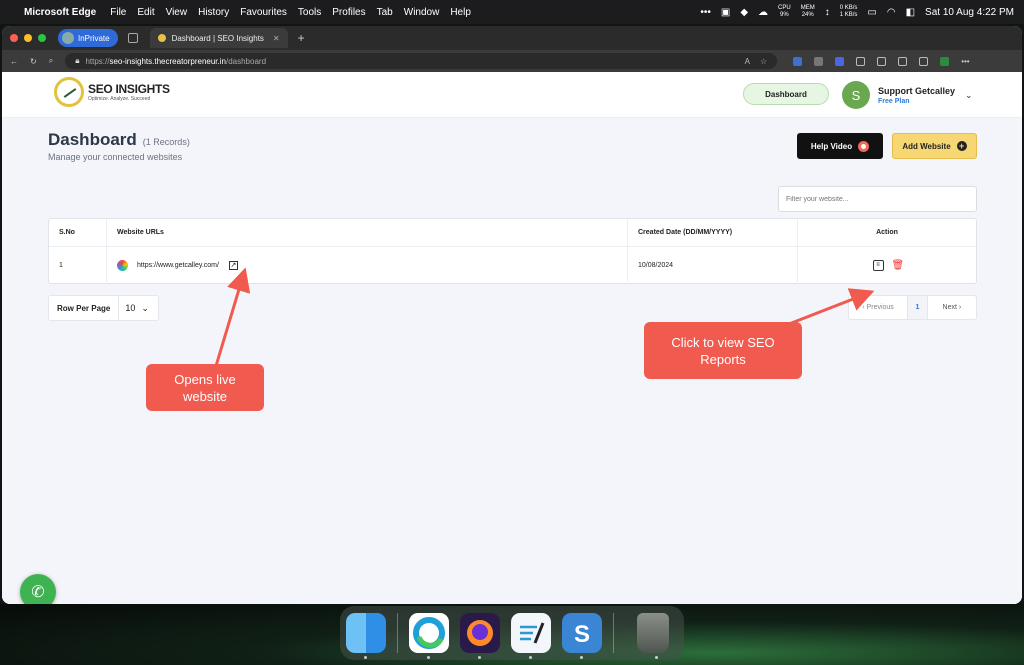  I want to click on menubar-app-name: Microsoft Edge, so click(60, 12).